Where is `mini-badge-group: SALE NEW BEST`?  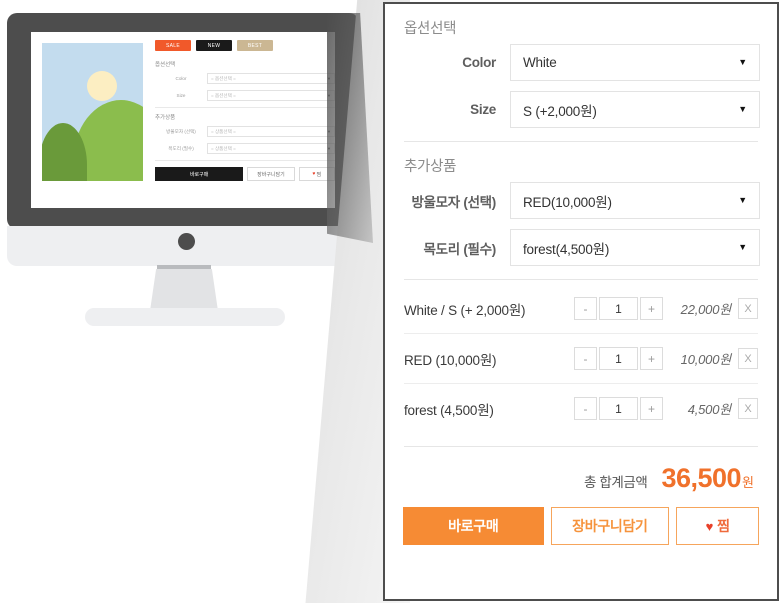 mini-badge-group: SALE NEW BEST is located at coordinates (245, 45).